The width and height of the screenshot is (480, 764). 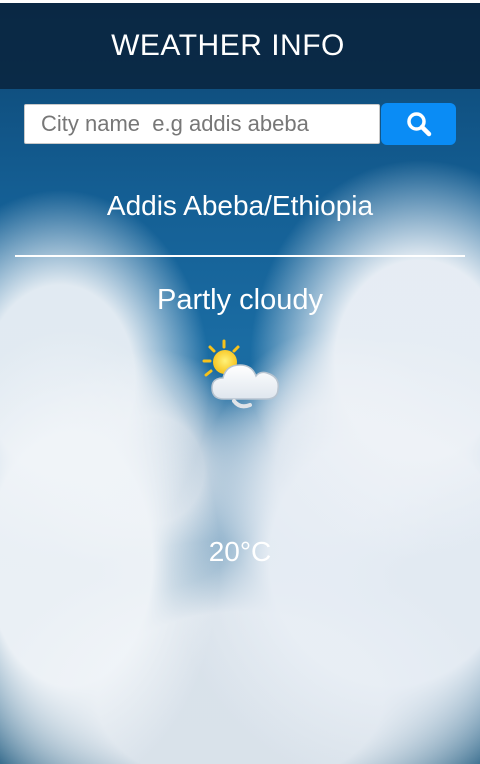 I want to click on app-title: WEATHER INFO, so click(x=228, y=45).